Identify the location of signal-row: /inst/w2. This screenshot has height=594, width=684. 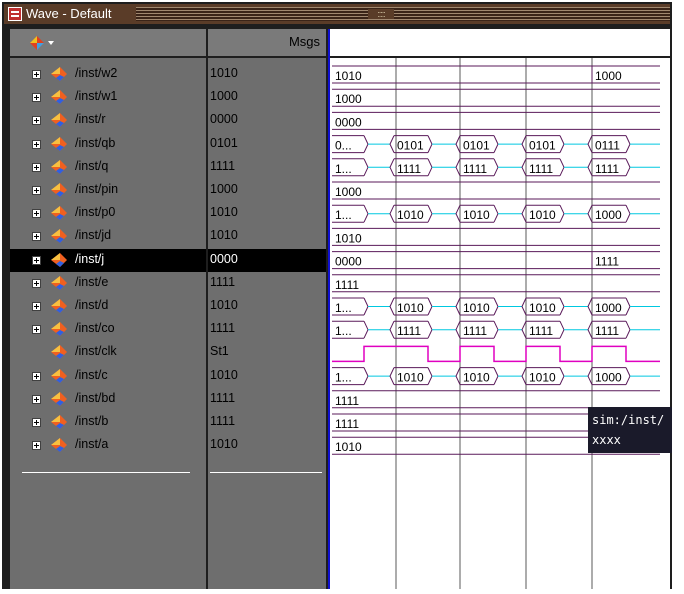
(108, 74).